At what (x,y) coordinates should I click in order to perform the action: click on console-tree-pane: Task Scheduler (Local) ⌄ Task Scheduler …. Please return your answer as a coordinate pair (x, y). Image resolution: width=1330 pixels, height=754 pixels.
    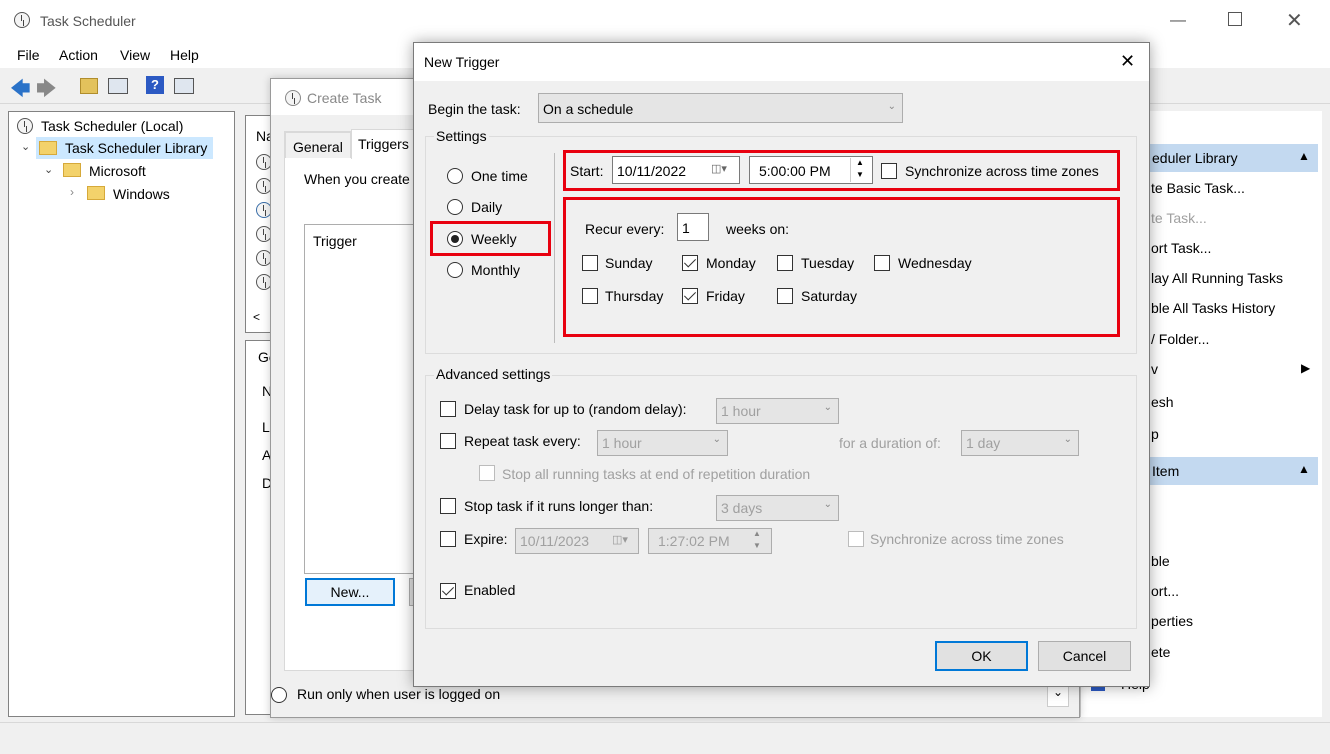
    Looking at the image, I should click on (121, 414).